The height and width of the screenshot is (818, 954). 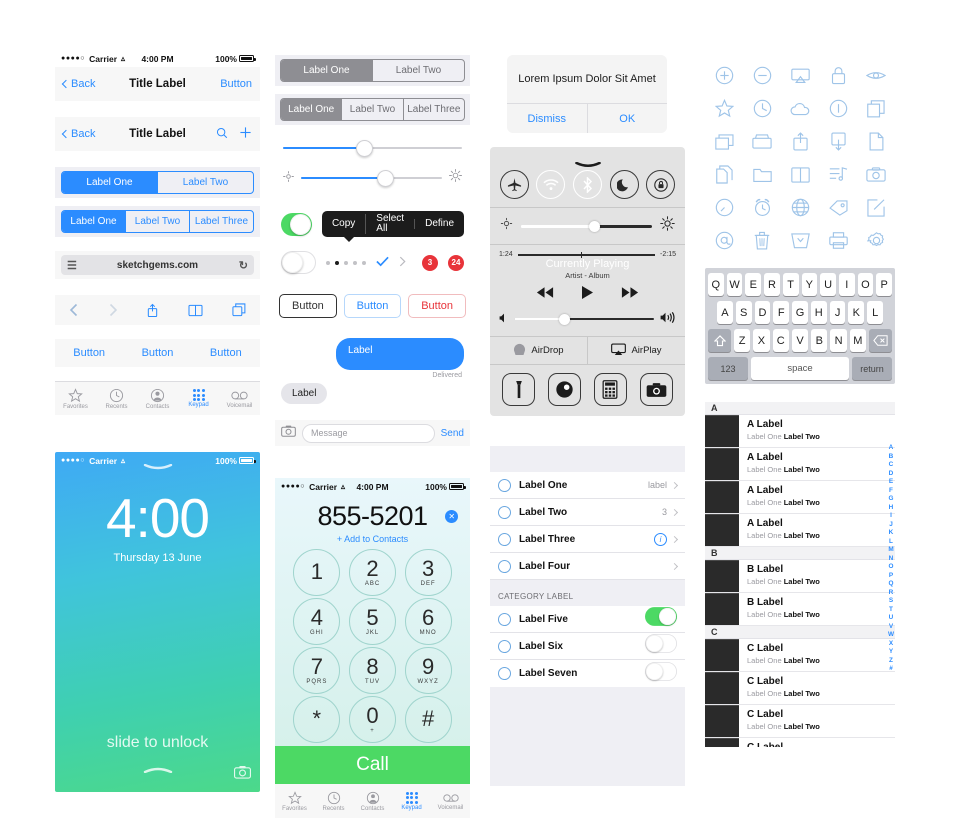 I want to click on key-w: W, so click(x=735, y=284).